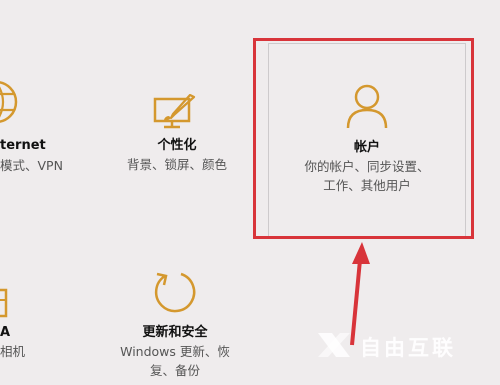 This screenshot has width=500, height=385. Describe the element at coordinates (367, 106) in the screenshot. I see `person-icon` at that location.